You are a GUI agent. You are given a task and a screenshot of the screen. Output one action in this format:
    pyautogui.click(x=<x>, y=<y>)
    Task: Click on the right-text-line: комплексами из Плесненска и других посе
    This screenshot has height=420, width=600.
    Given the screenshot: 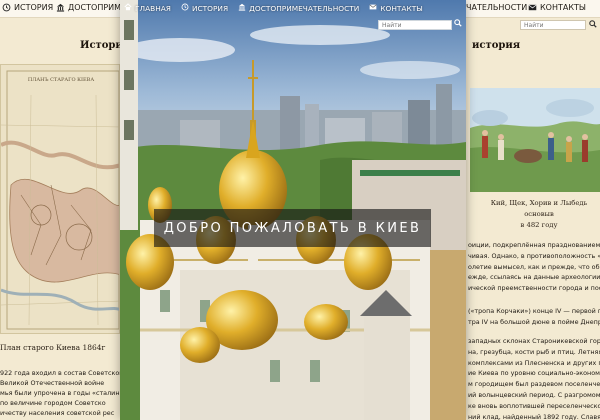 What is the action you would take?
    pyautogui.click(x=534, y=362)
    